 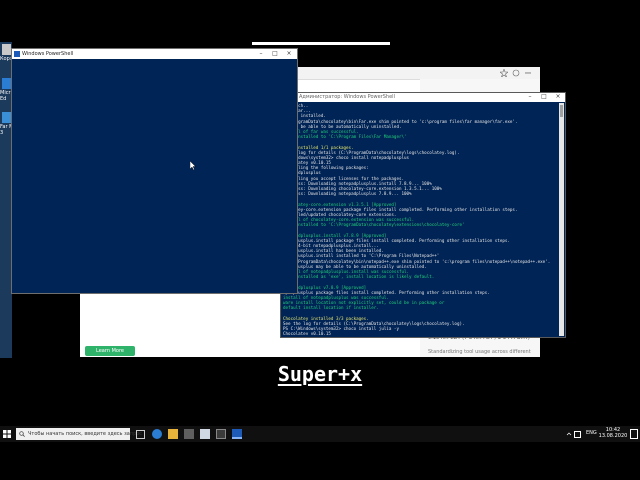 I want to click on desktop-label-edge: Micr Ed, so click(x=5, y=96).